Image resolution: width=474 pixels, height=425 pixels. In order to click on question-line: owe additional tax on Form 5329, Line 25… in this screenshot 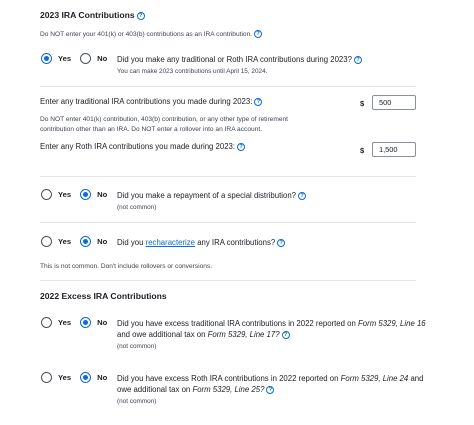, I will do `click(282, 389)`.